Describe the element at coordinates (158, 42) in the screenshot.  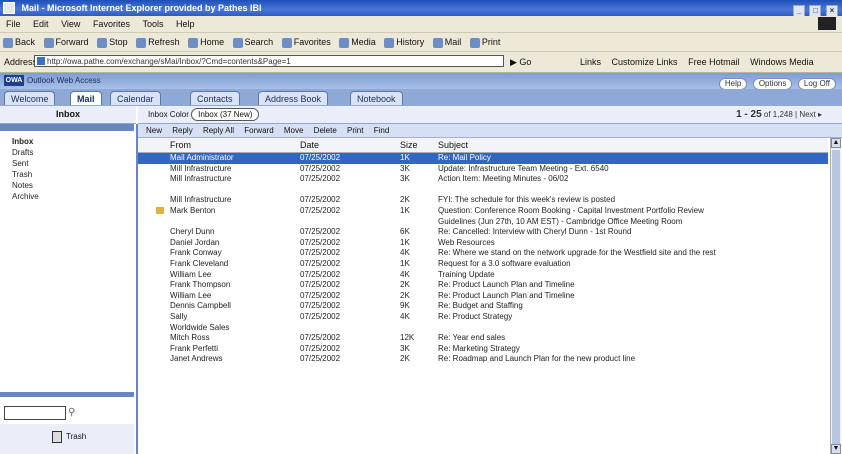
I see `refresh-button: Refresh` at that location.